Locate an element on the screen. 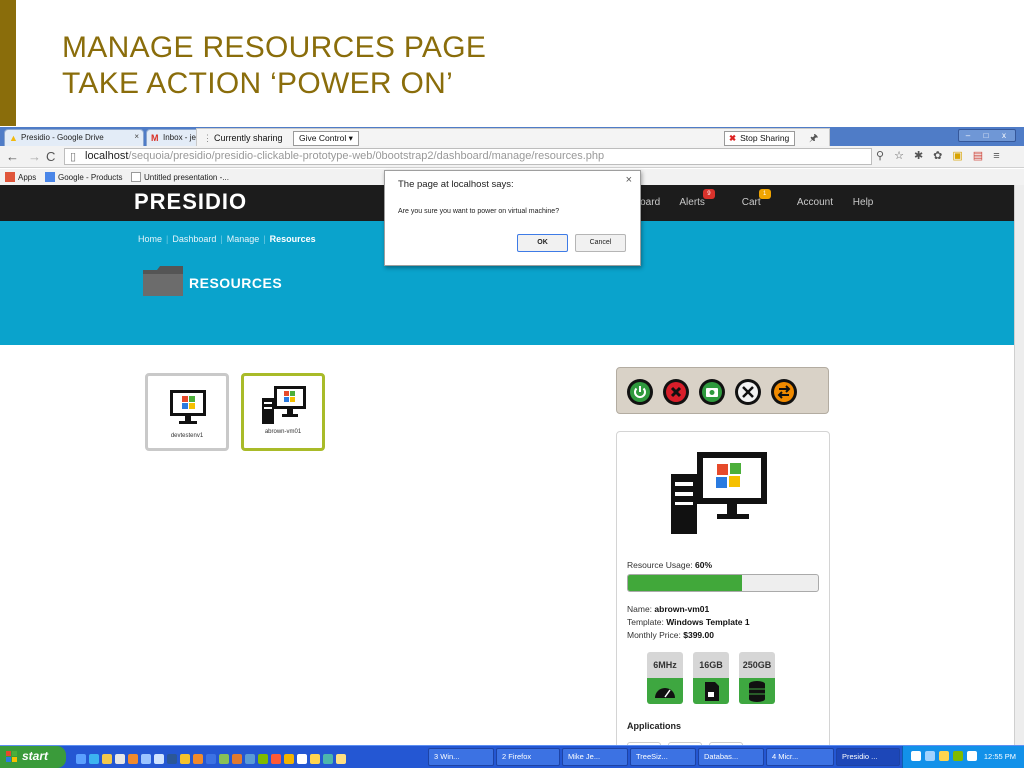 This screenshot has width=1024, height=768. vm-name: devtestenv1 is located at coordinates (187, 436).